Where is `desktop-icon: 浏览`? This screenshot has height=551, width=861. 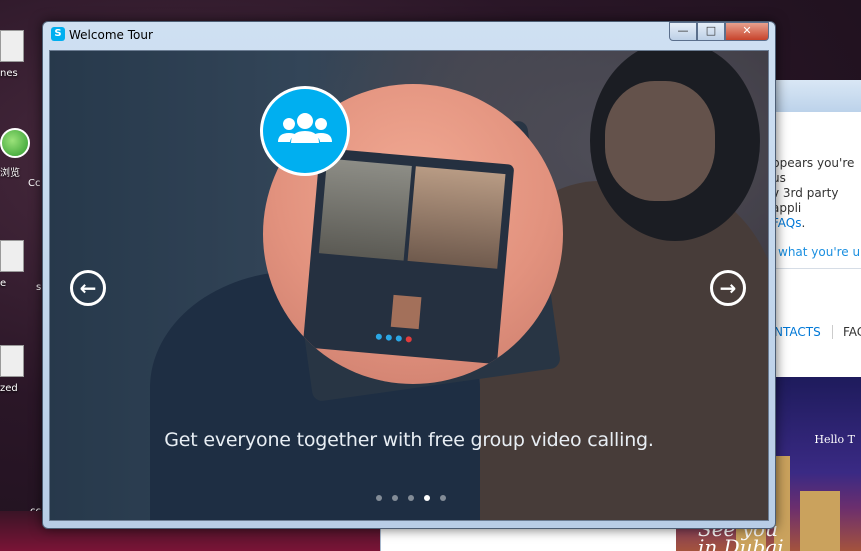 desktop-icon: 浏览 is located at coordinates (22, 153).